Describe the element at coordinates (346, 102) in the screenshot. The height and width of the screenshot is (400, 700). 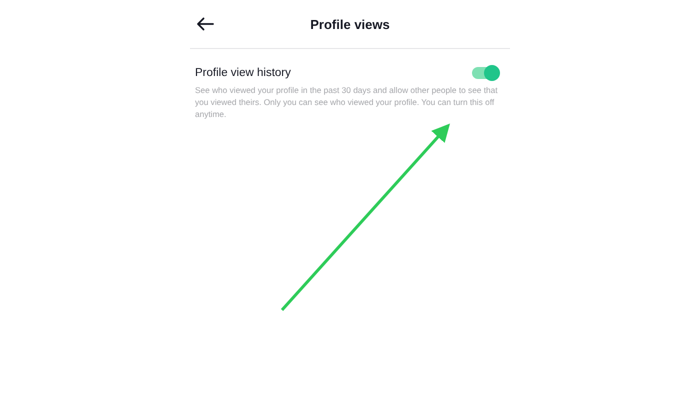
I see `setting-description: See who viewed your profile in the past 30 days and allow other people to see that you viewed theirs. Only you can see who viewed your profile. You can turn this off anytime.` at that location.